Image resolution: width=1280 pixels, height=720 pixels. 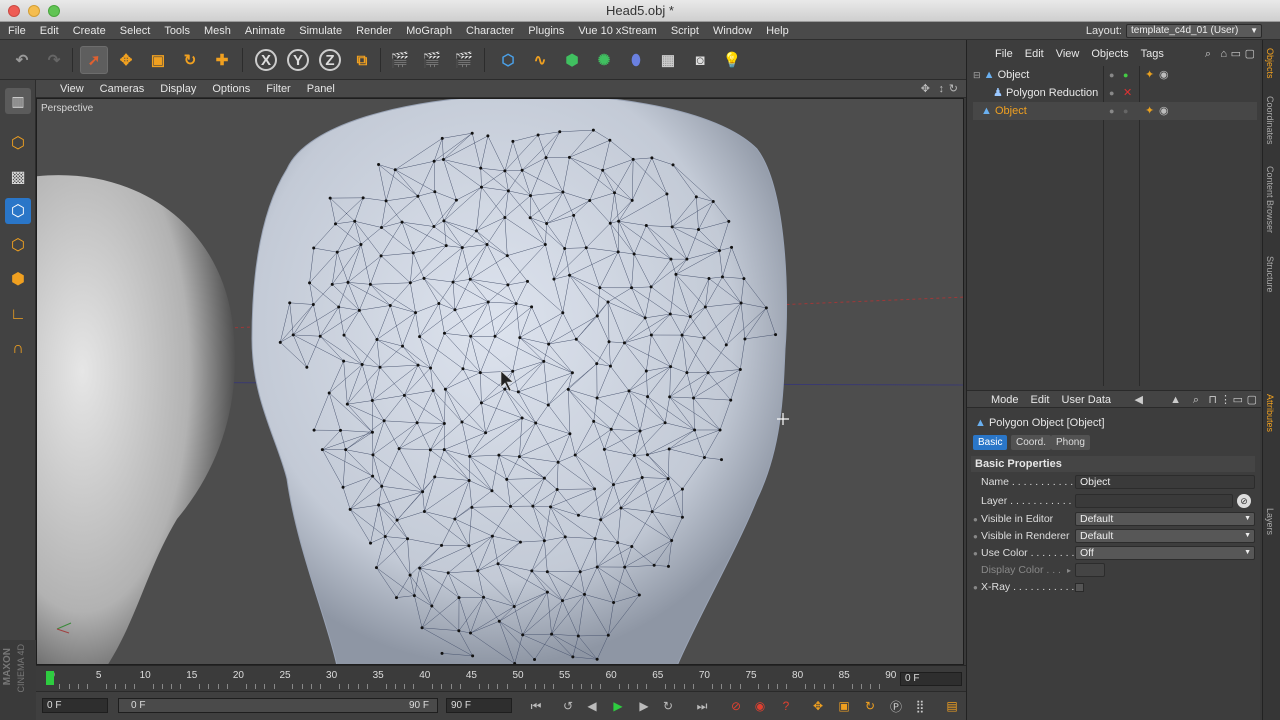 What do you see at coordinates (920, 706) in the screenshot?
I see `key-pla-button: ⣿` at bounding box center [920, 706].